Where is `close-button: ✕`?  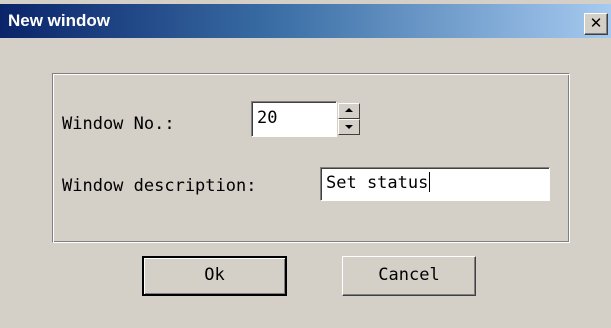 close-button: ✕ is located at coordinates (596, 24).